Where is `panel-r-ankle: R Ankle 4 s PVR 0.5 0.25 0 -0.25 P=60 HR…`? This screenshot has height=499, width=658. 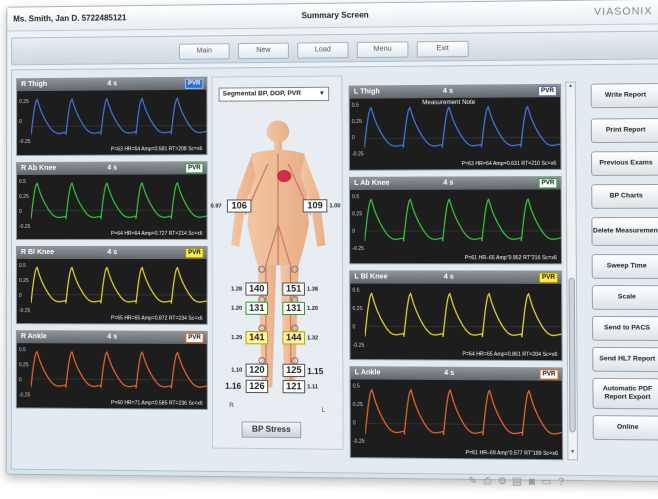
panel-r-ankle: R Ankle 4 s PVR 0.5 0.25 0 -0.25 P=60 HR… is located at coordinates (111, 370).